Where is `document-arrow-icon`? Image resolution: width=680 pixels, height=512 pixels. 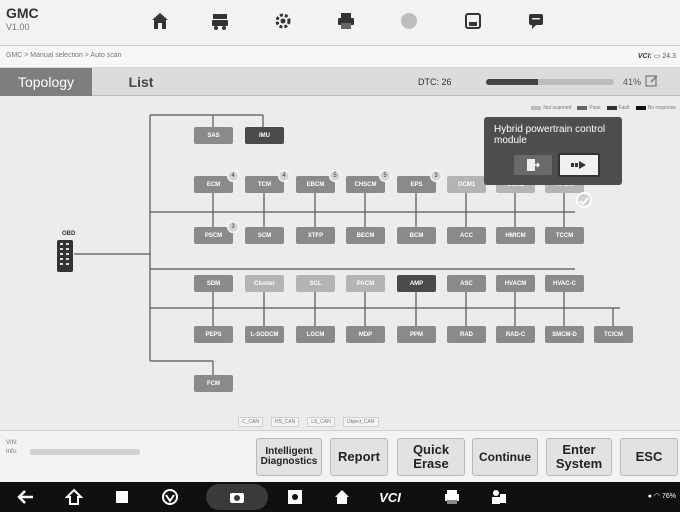
document-arrow-icon is located at coordinates (533, 165).